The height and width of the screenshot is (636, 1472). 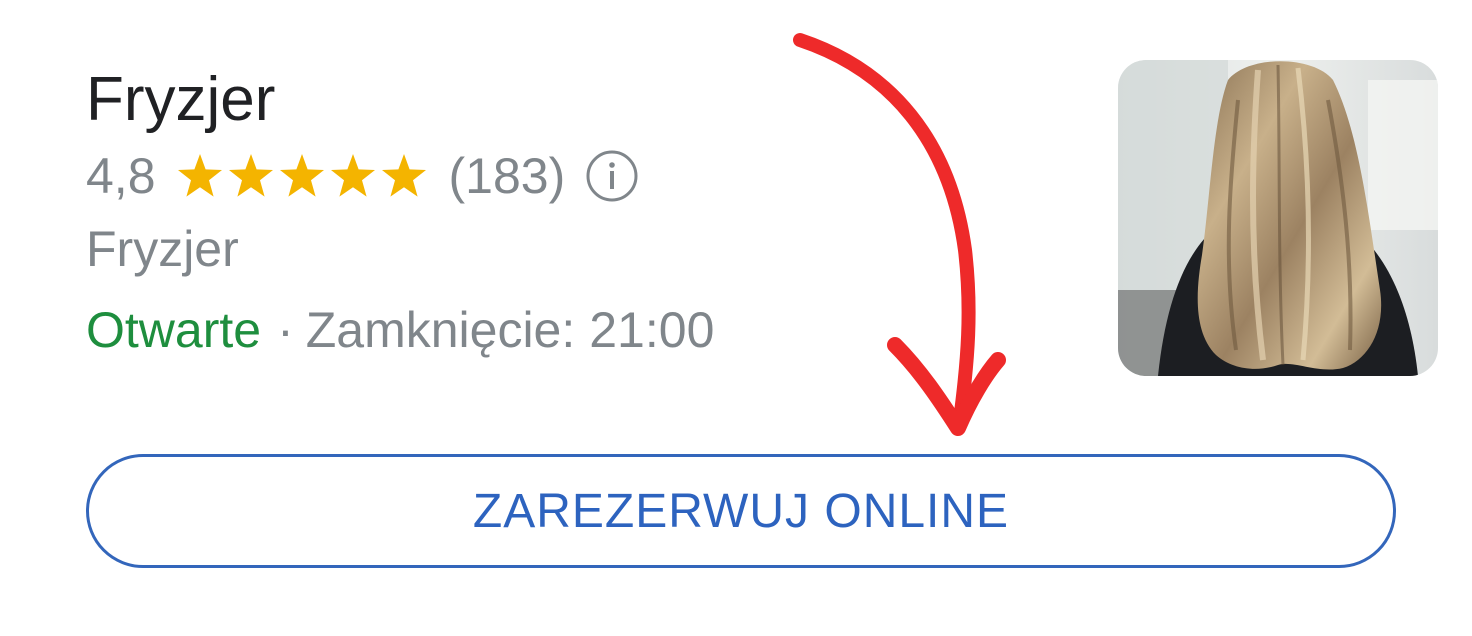 What do you see at coordinates (440, 330) in the screenshot?
I see `closing-label: Zamknięcie:` at bounding box center [440, 330].